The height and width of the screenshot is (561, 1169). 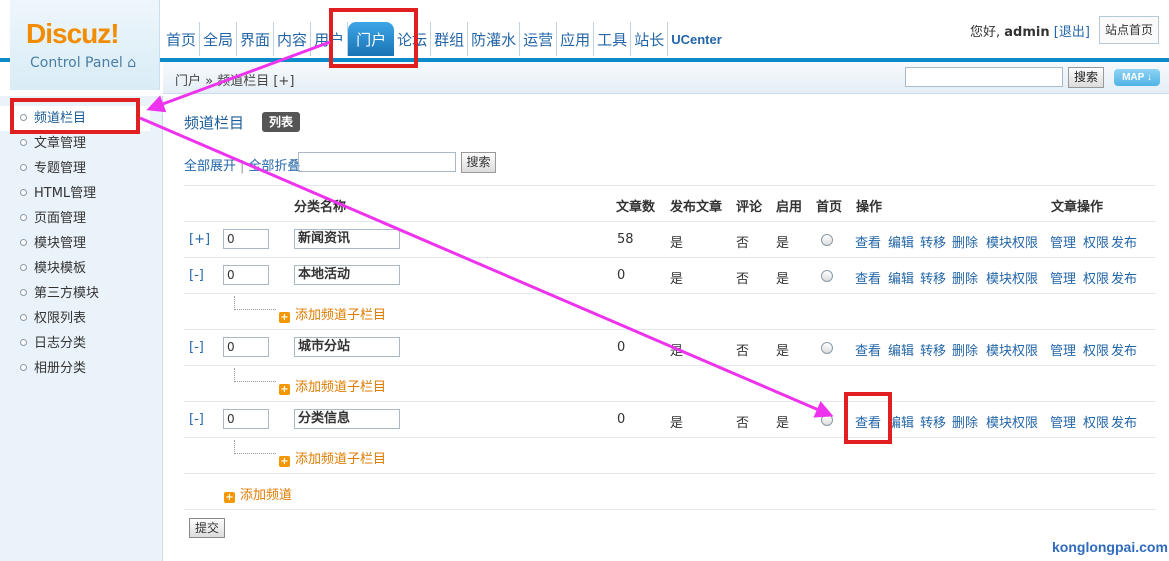 I want to click on nav-admin: 站长, so click(x=650, y=39).